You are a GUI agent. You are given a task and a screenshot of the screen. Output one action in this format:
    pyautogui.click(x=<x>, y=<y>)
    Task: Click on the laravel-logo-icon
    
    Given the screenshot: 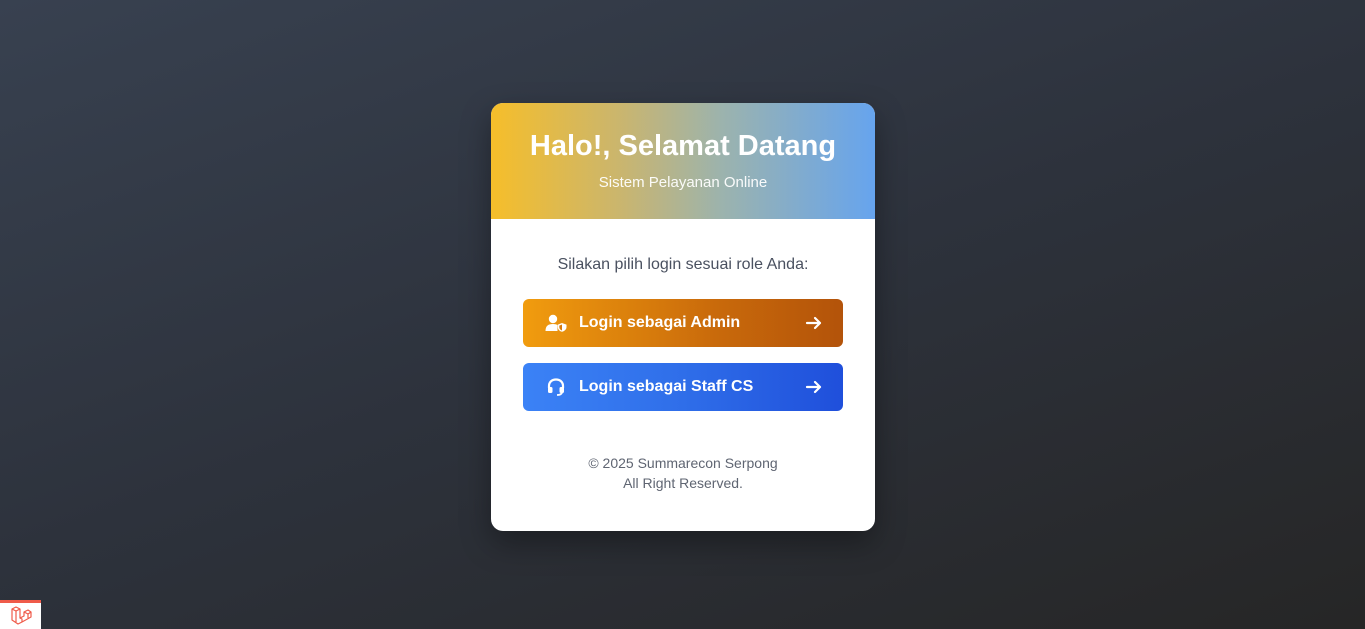 What is the action you would take?
    pyautogui.click(x=20, y=614)
    